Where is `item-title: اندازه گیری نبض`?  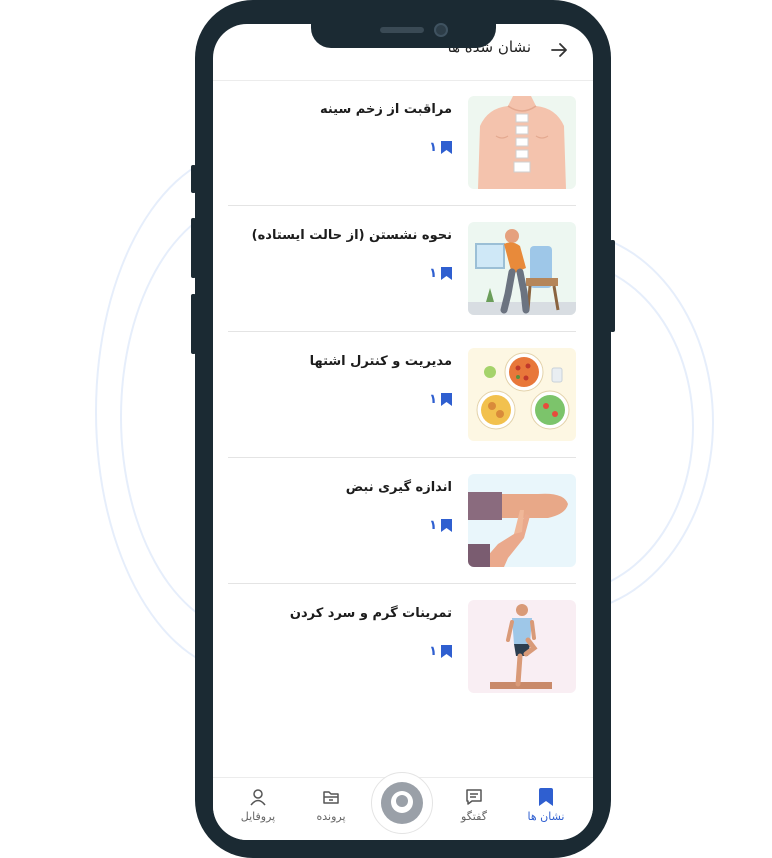
item-title: اندازه گیری نبض is located at coordinates (398, 487).